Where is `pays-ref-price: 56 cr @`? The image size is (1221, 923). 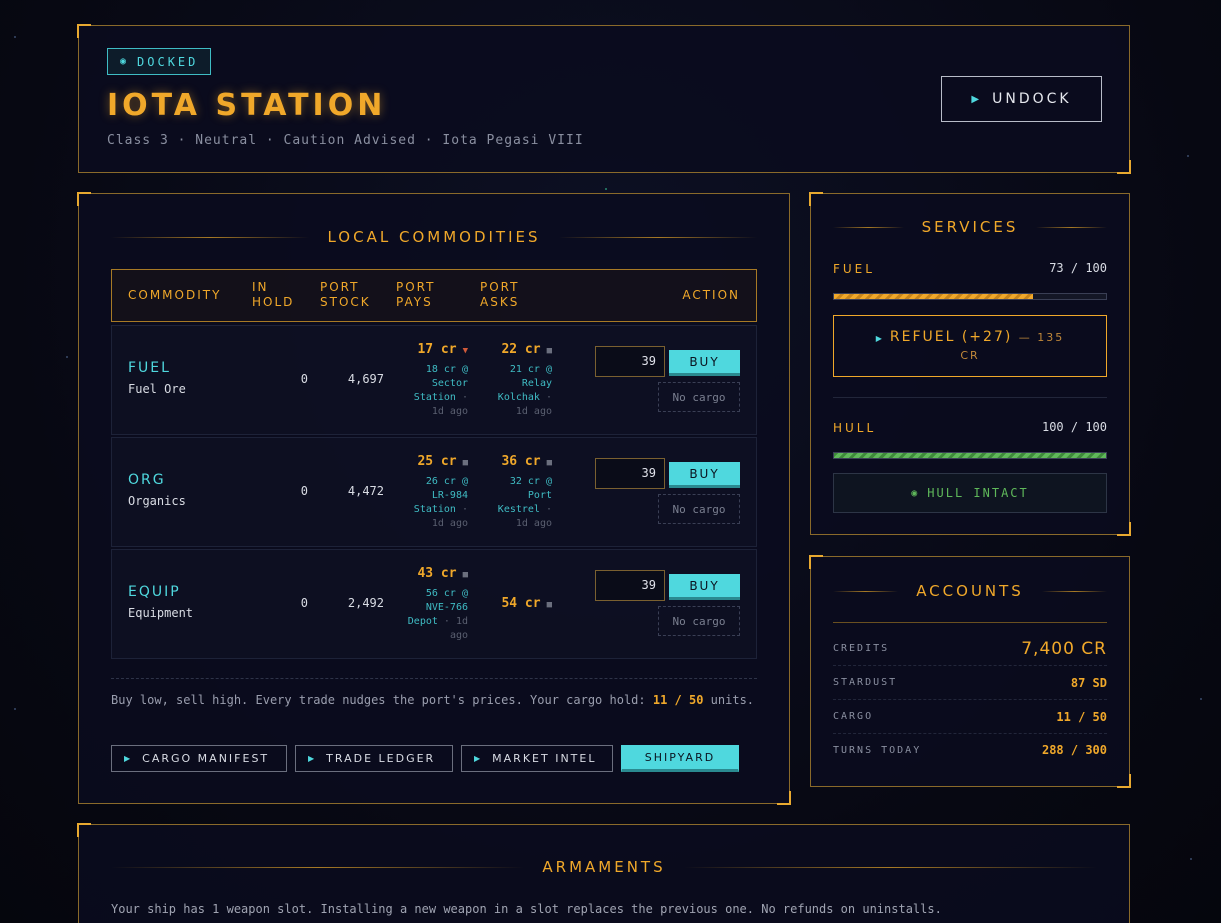 pays-ref-price: 56 cr @ is located at coordinates (446, 593).